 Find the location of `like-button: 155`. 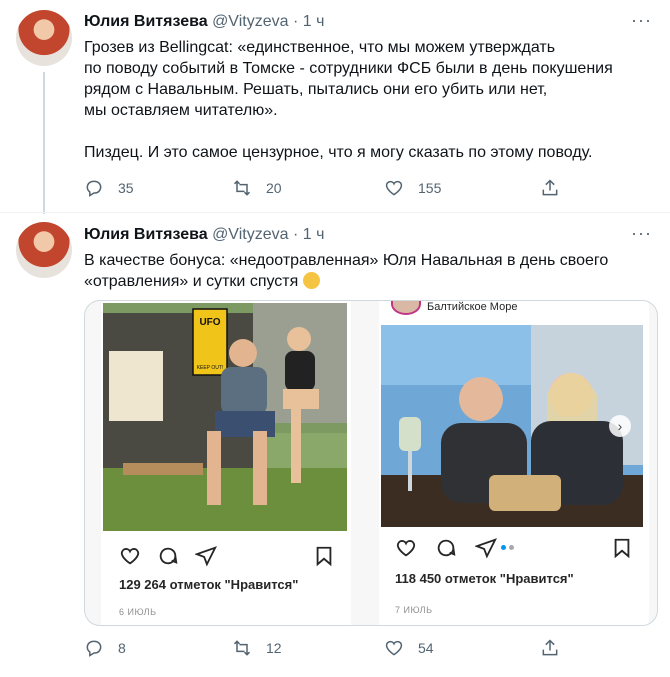

like-button: 155 is located at coordinates (412, 188).